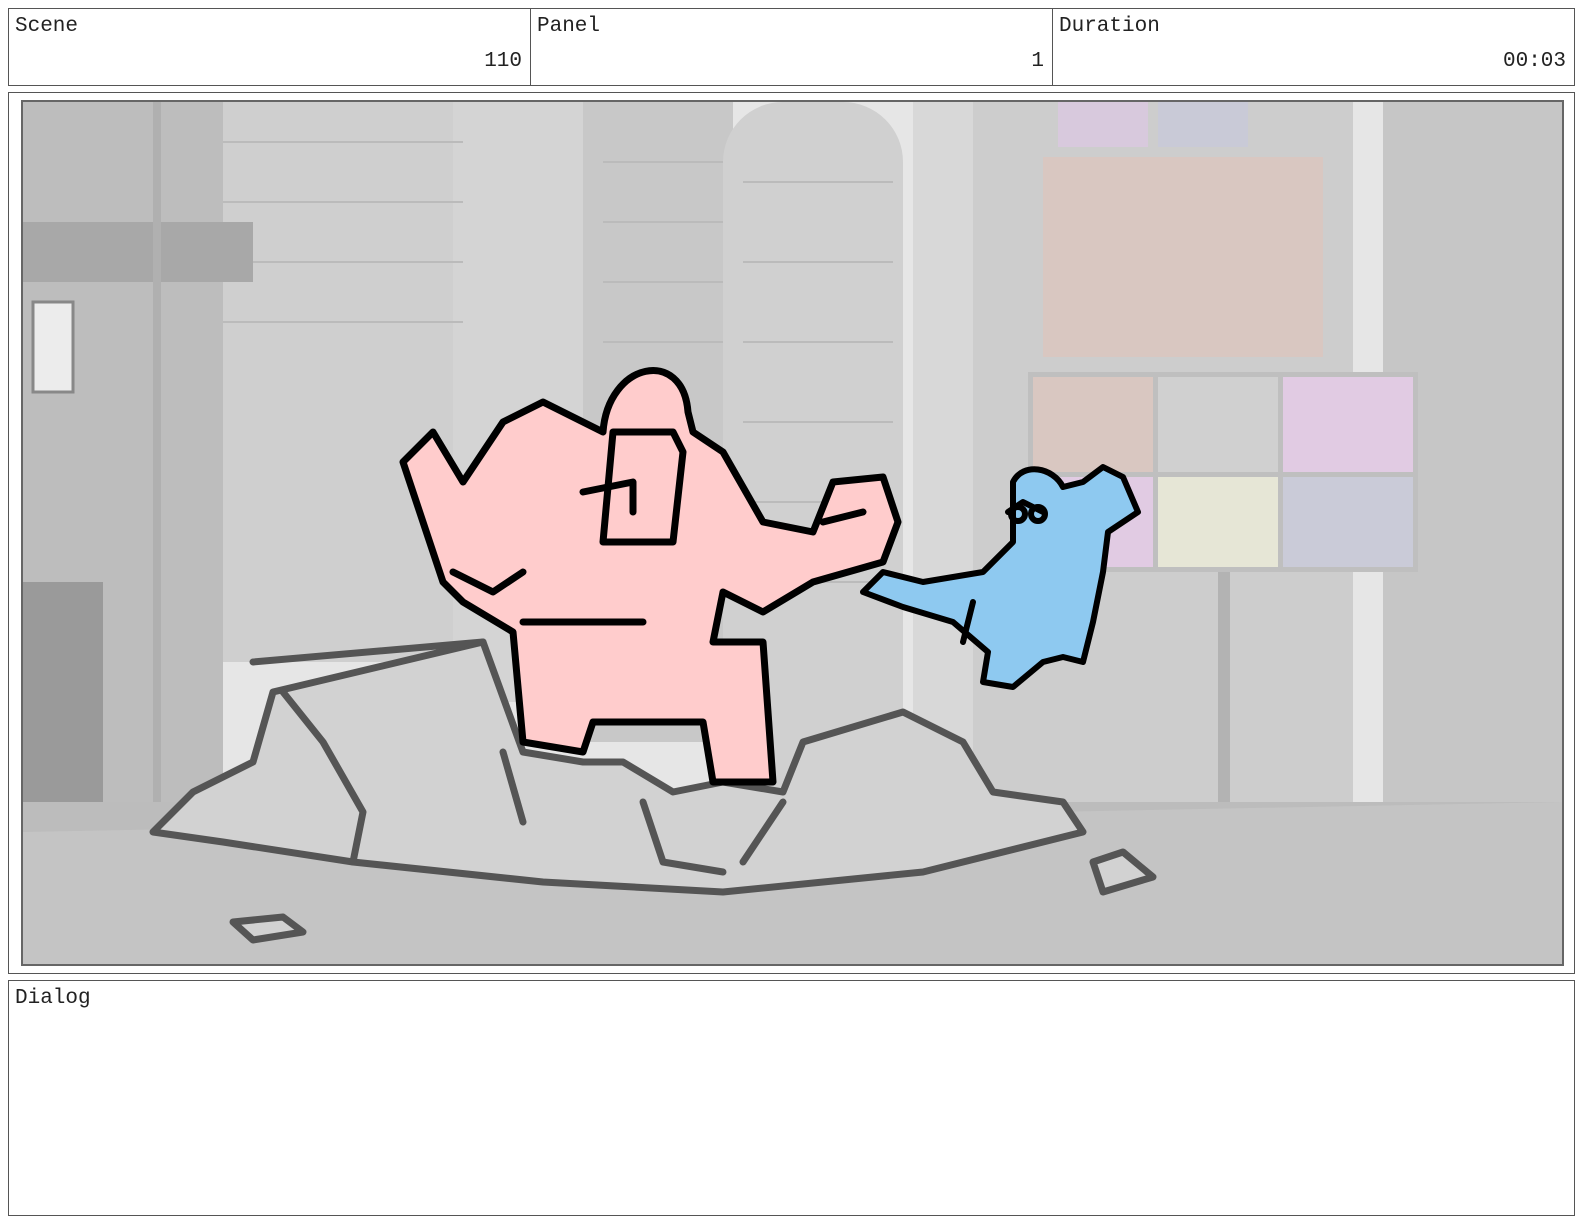 This screenshot has height=1224, width=1584. I want to click on panel-value: 1, so click(1037, 61).